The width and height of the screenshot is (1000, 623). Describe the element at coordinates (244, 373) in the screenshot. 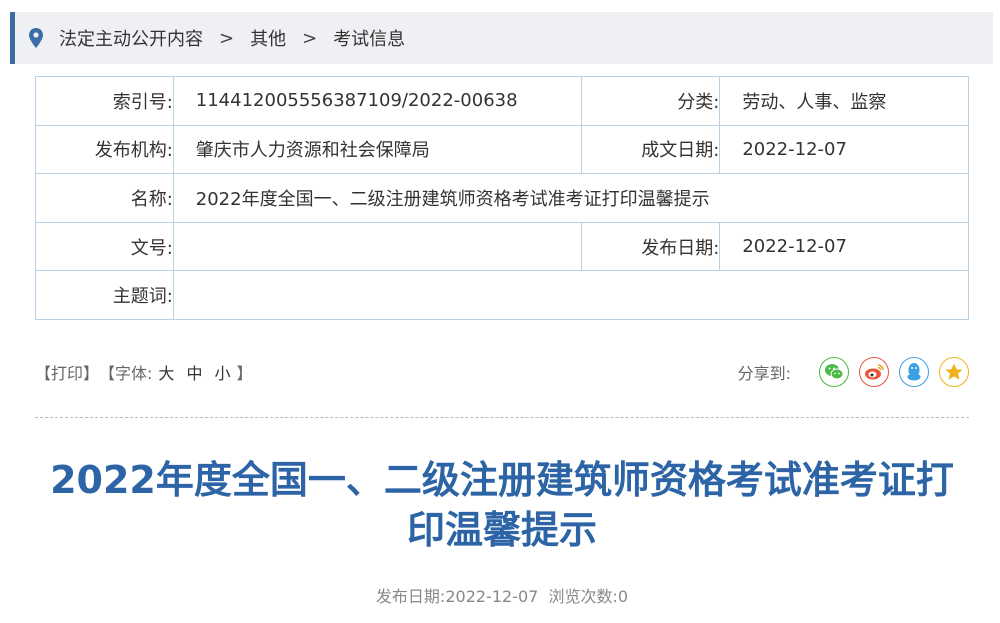

I see `font-size-close: 】` at that location.